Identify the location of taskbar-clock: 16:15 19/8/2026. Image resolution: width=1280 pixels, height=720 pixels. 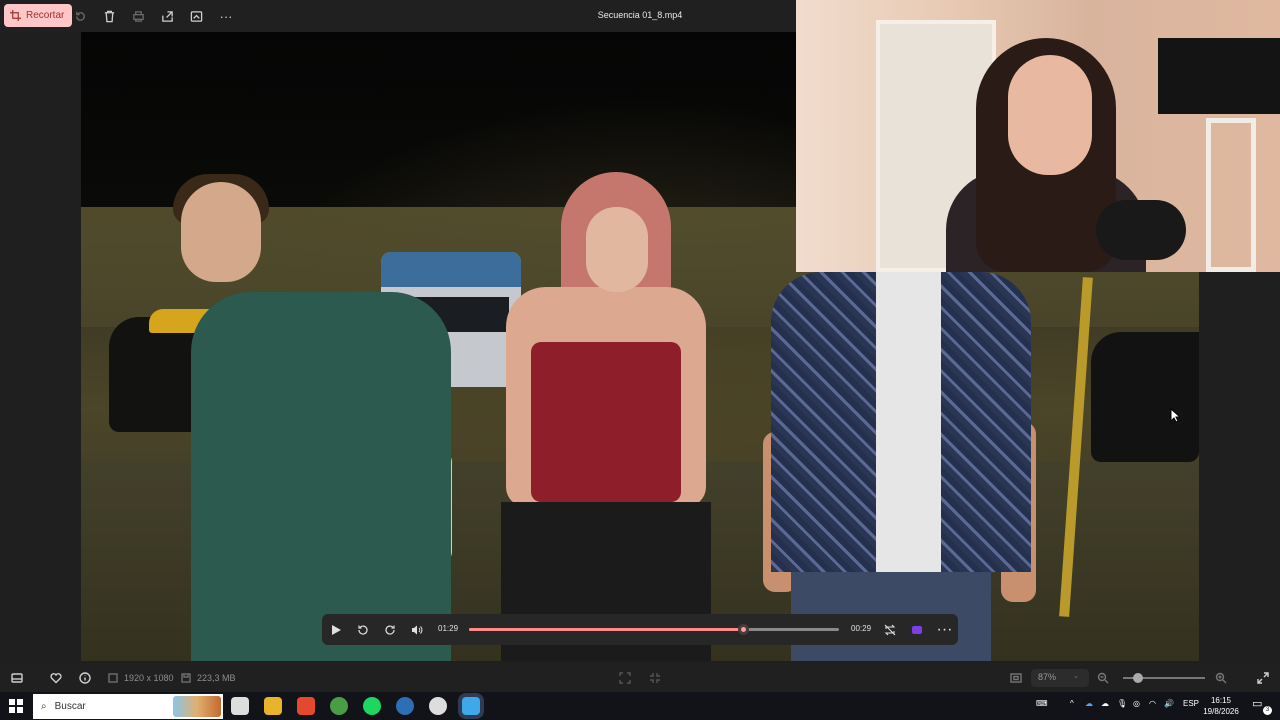
(1221, 706).